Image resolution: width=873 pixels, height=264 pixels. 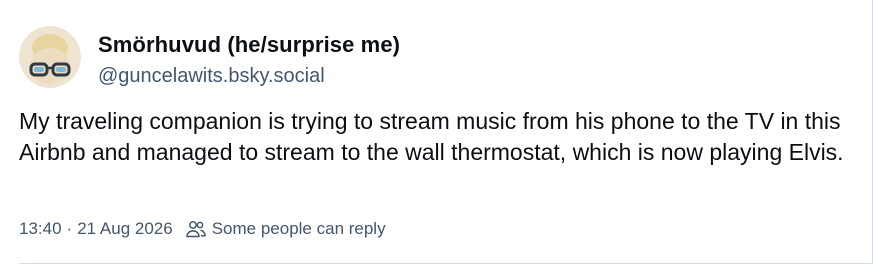 I want to click on avatar, so click(x=50, y=57).